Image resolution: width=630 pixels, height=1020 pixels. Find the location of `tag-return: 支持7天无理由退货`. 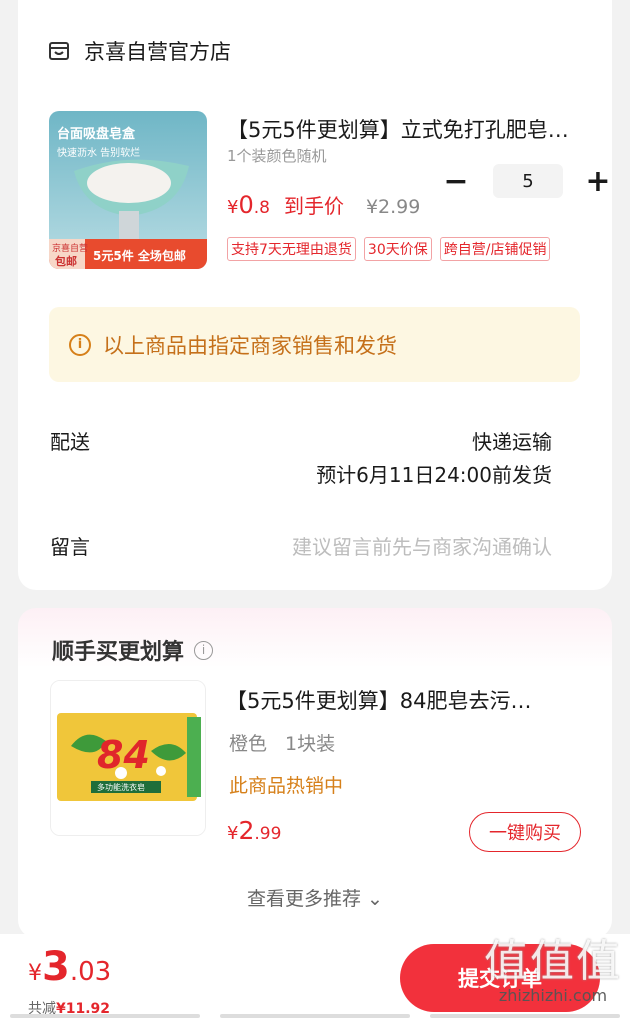

tag-return: 支持7天无理由退货 is located at coordinates (291, 249).